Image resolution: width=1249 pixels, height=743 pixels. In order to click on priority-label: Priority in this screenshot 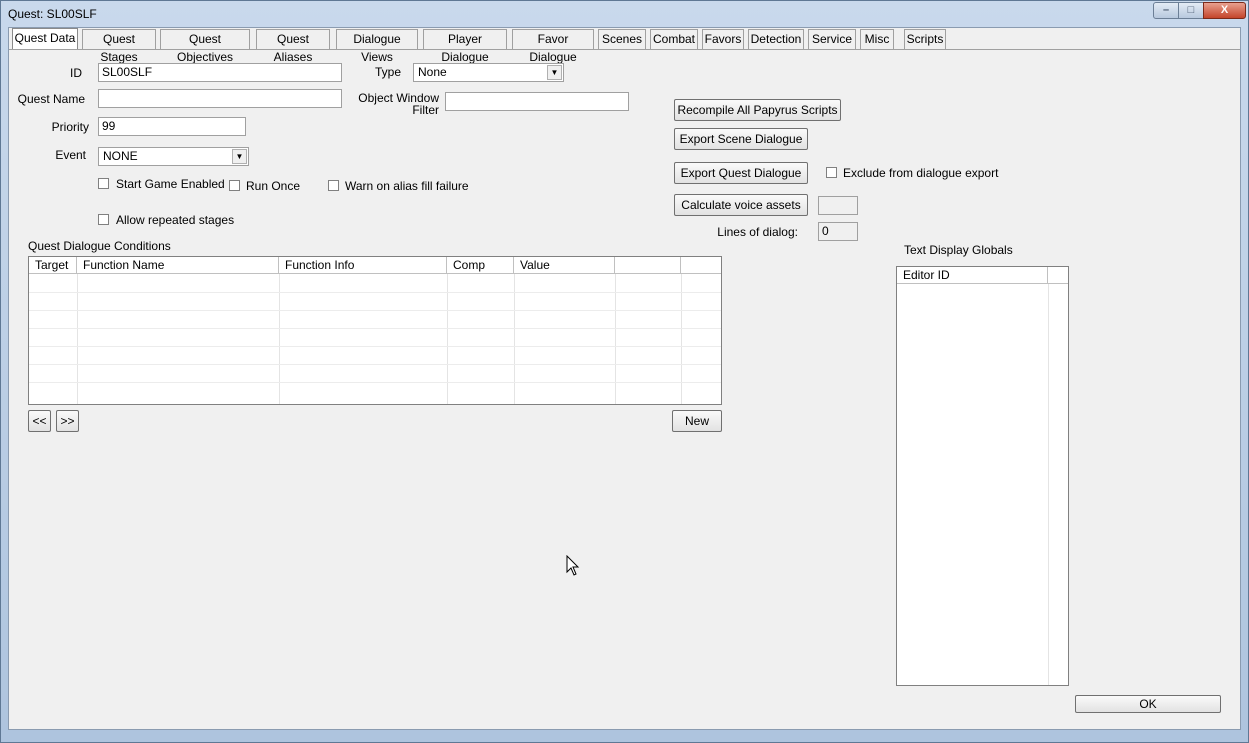, I will do `click(70, 127)`.